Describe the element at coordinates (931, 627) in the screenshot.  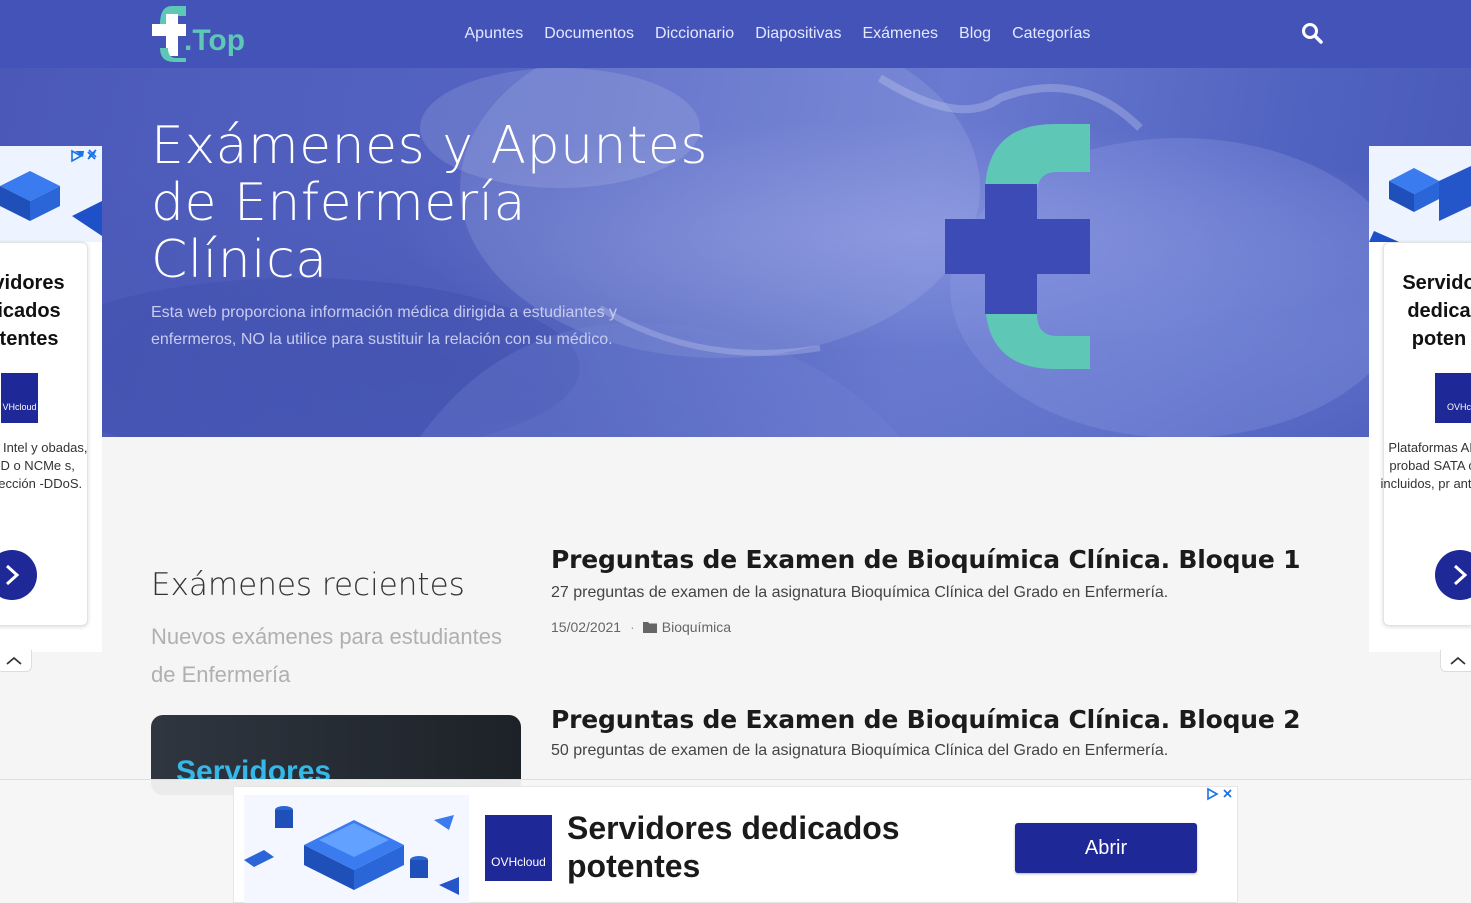
I see `post-meta: 15/02/2021 · Bioquímica` at that location.